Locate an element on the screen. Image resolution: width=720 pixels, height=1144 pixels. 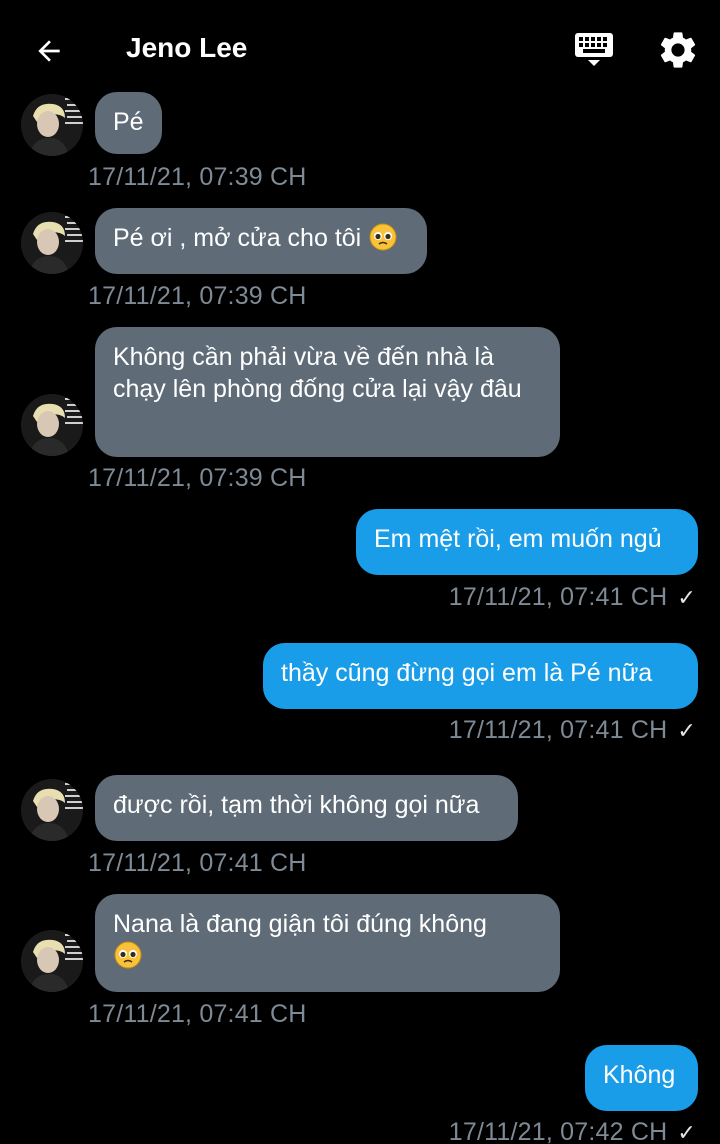
message-bubble: Pé is located at coordinates (128, 123).